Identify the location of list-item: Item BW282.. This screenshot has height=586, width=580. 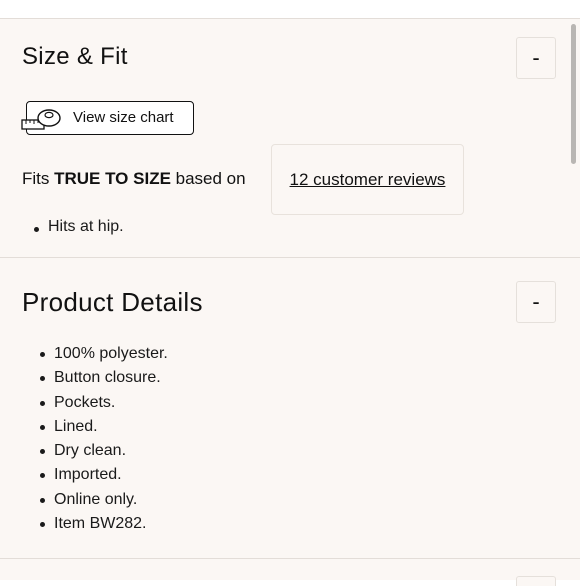
(103, 525).